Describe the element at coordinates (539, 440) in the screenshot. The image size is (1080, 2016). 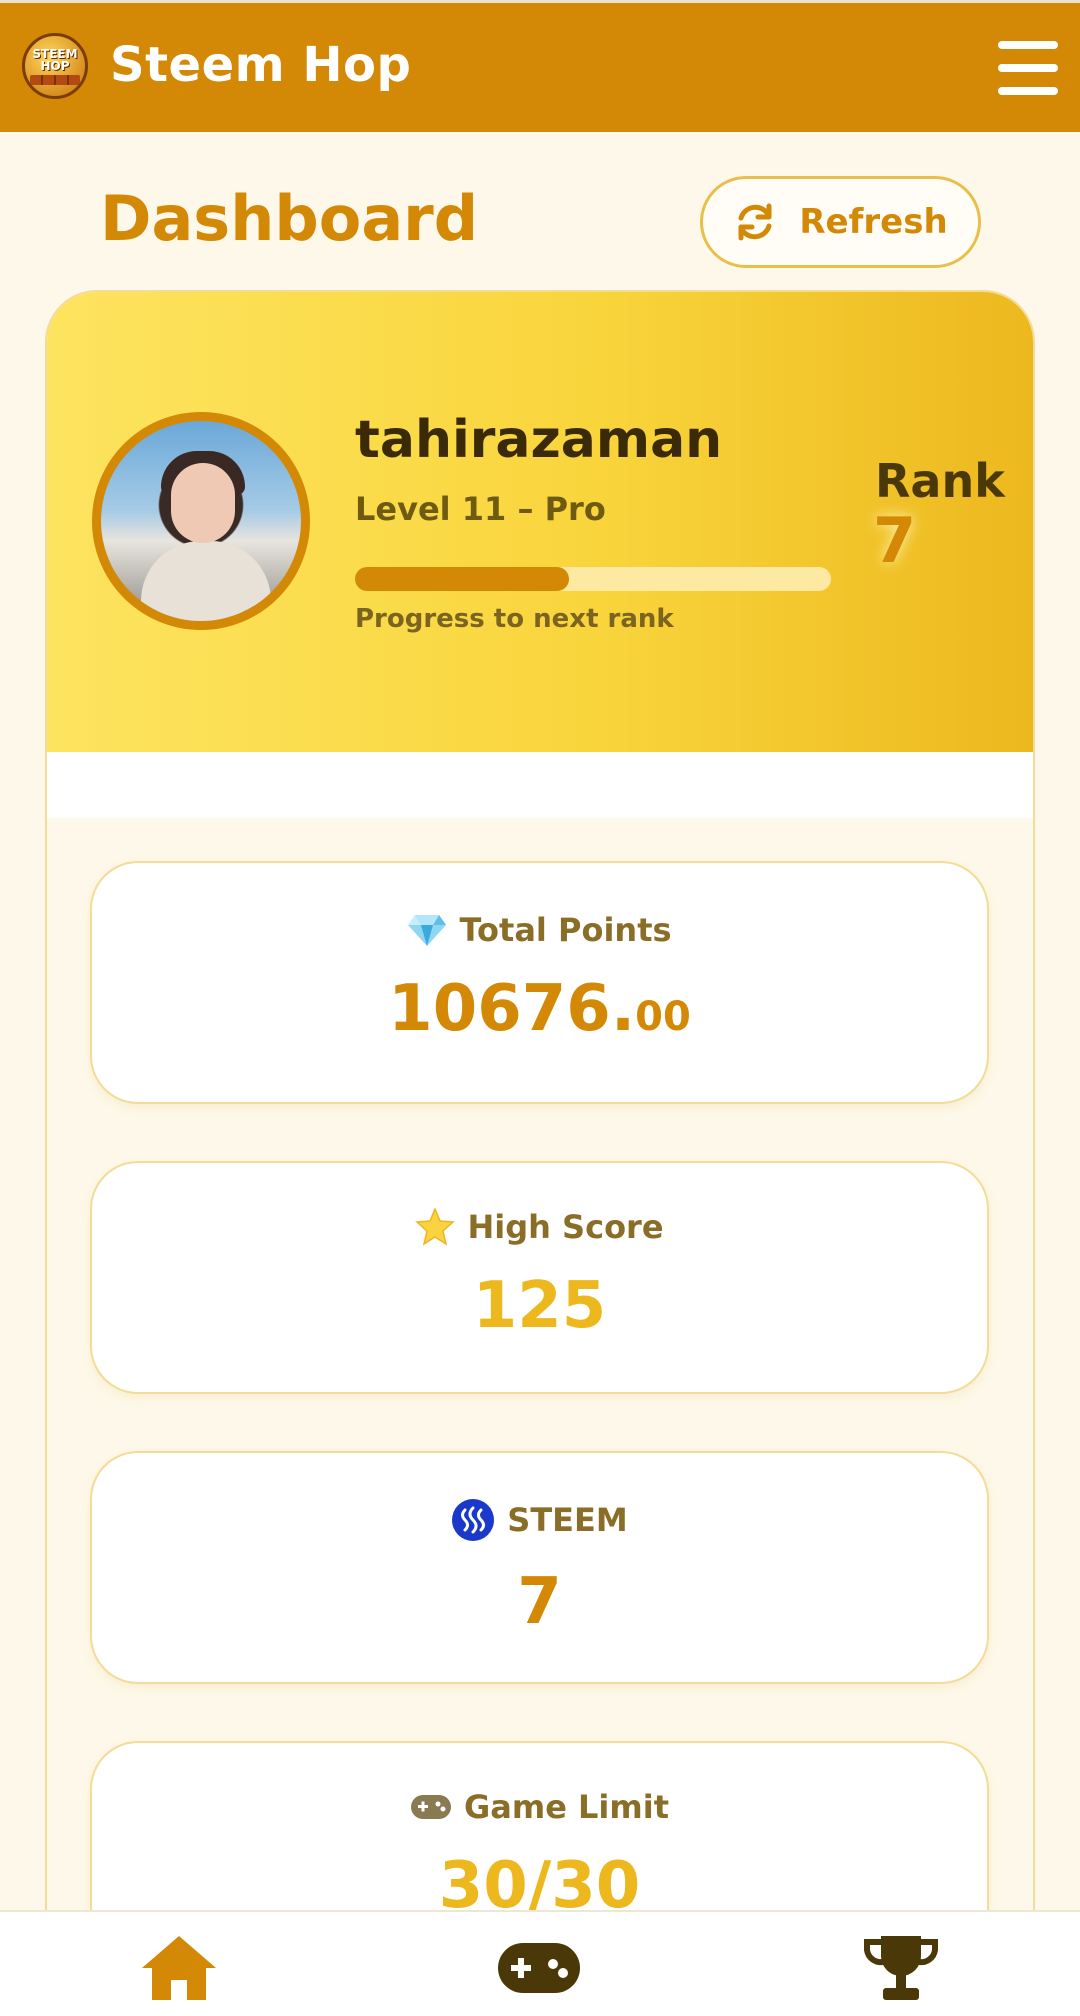
I see `username: tahirazaman` at that location.